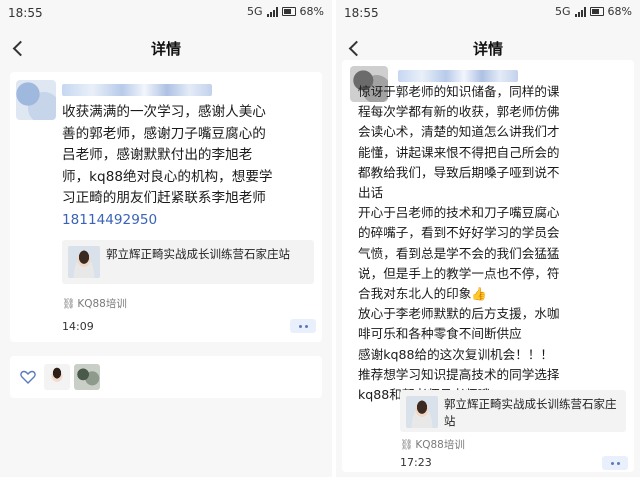 The image size is (640, 477). I want to click on likes-bar, so click(166, 377).